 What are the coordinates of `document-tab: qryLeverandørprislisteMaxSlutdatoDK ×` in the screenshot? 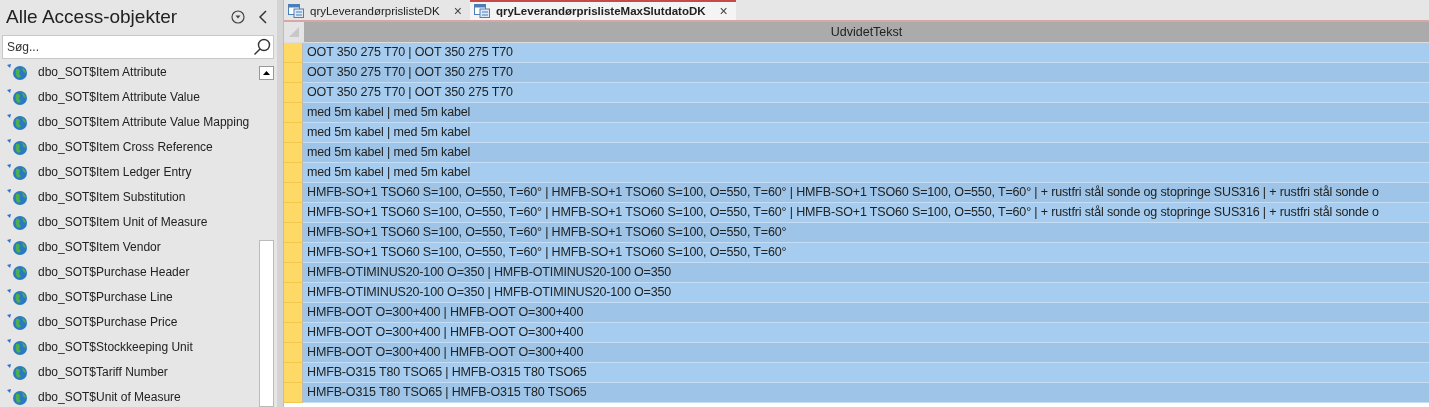 It's located at (602, 10).